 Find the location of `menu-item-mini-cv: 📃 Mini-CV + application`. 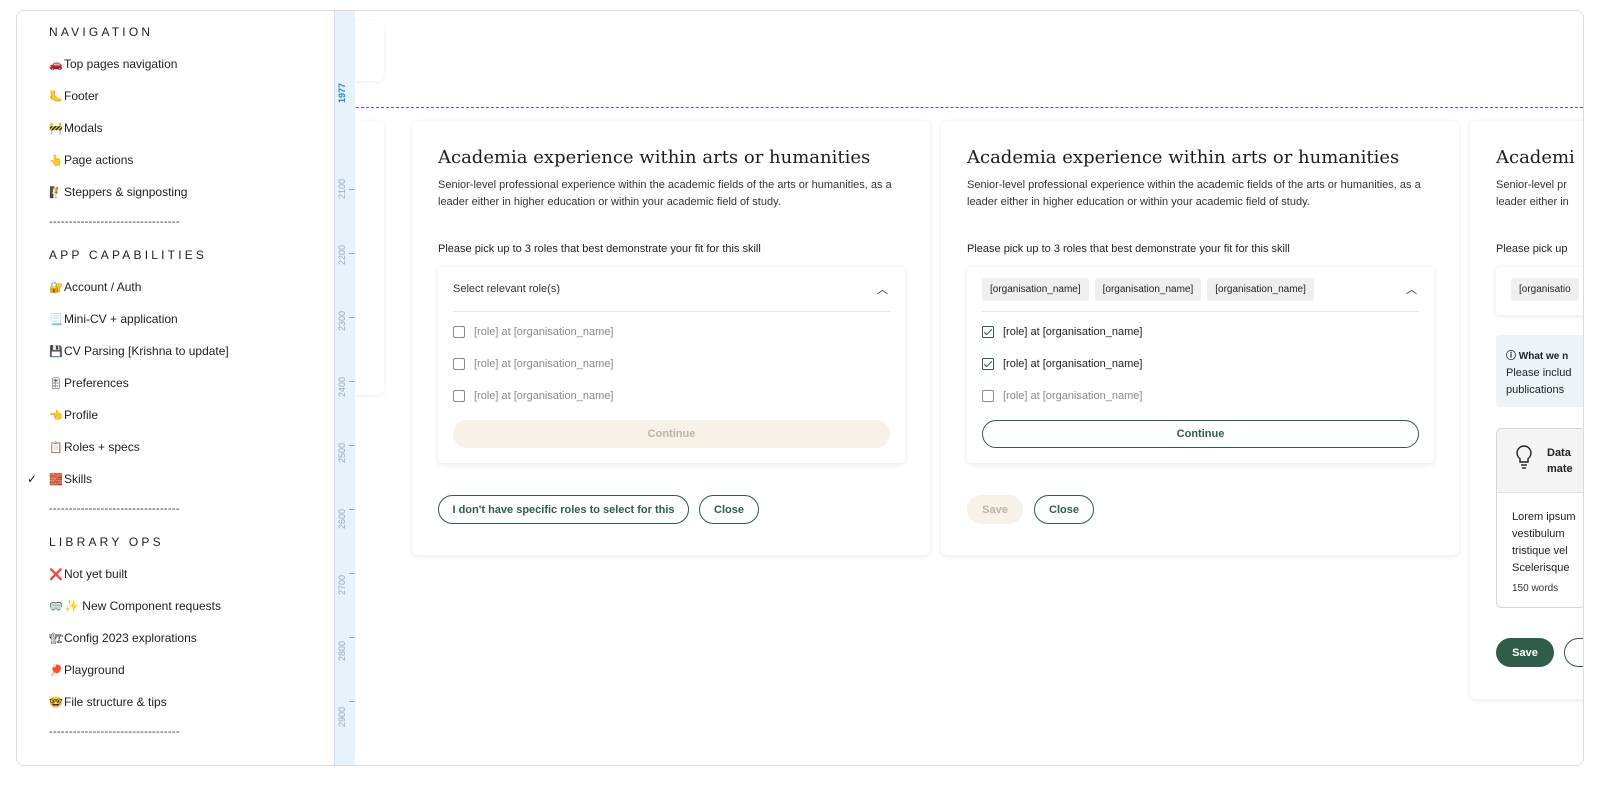

menu-item-mini-cv: 📃 Mini-CV + application is located at coordinates (113, 319).